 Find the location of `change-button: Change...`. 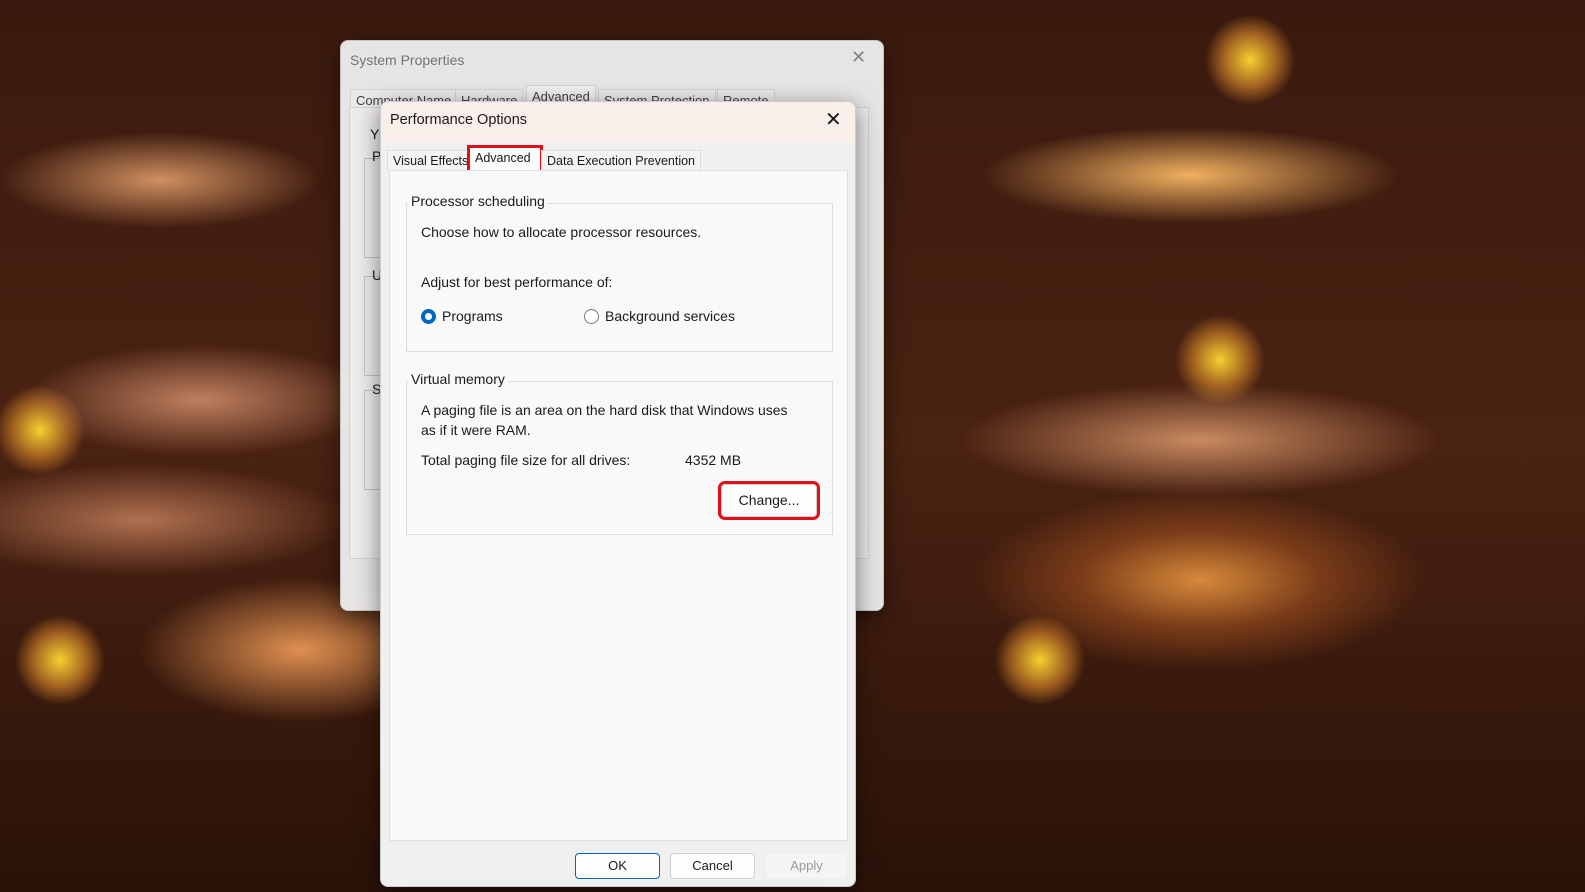

change-button: Change... is located at coordinates (769, 500).